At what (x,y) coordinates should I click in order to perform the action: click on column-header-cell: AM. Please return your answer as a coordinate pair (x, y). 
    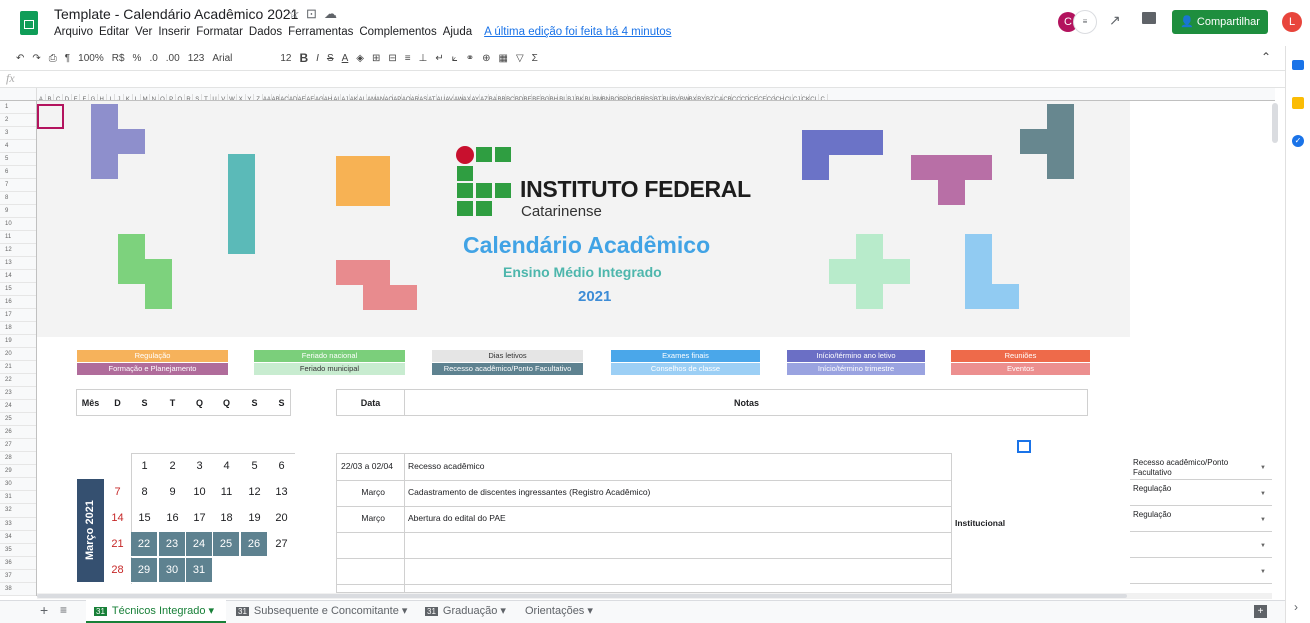
    Looking at the image, I should click on (371, 97).